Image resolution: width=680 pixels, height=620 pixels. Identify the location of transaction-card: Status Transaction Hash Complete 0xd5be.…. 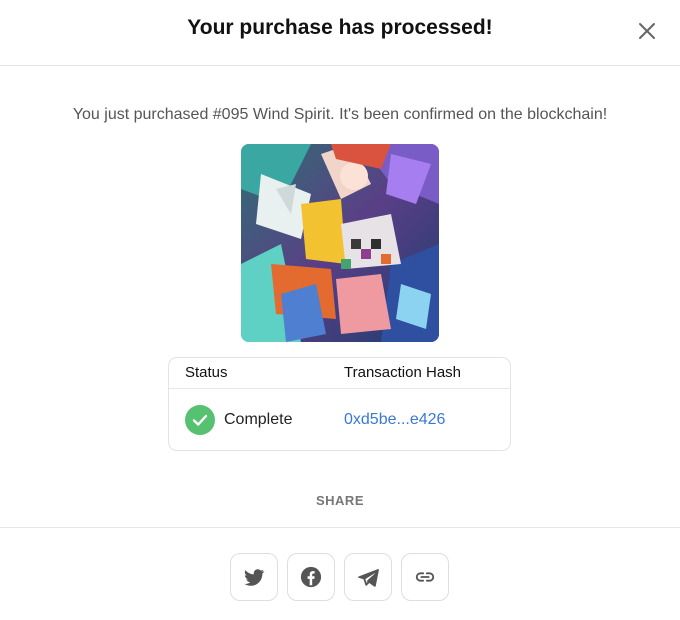
(339, 404).